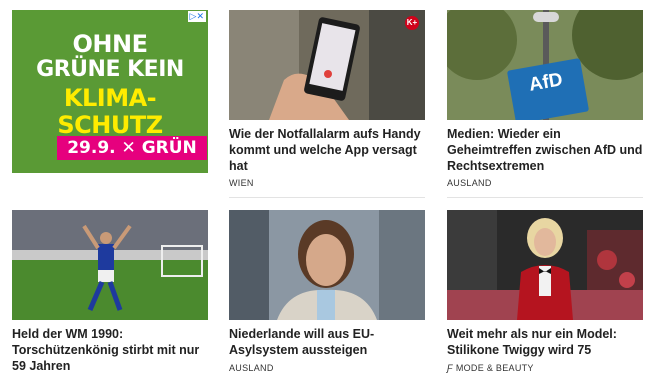 The width and height of the screenshot is (652, 374). Describe the element at coordinates (450, 368) in the screenshot. I see `category-icon: ƒ` at that location.